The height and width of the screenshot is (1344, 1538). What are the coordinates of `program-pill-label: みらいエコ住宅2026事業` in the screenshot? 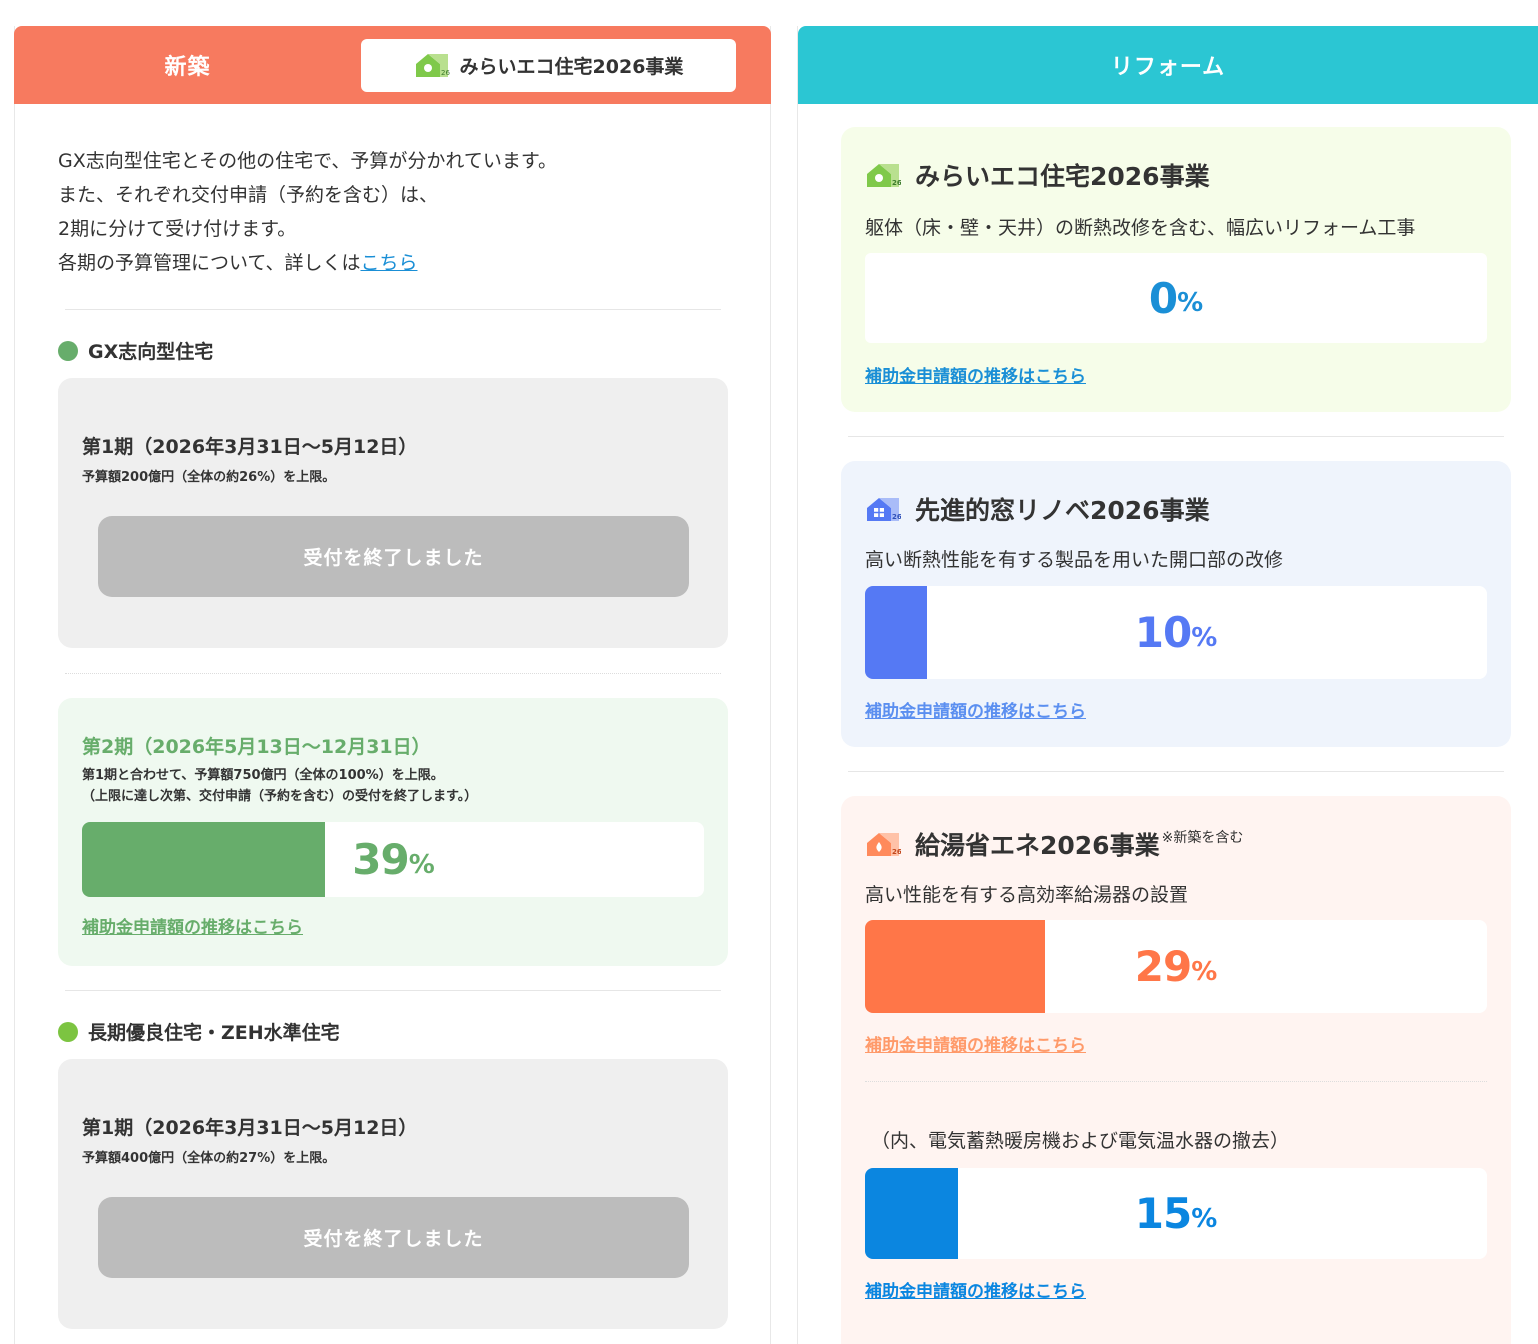 It's located at (571, 66).